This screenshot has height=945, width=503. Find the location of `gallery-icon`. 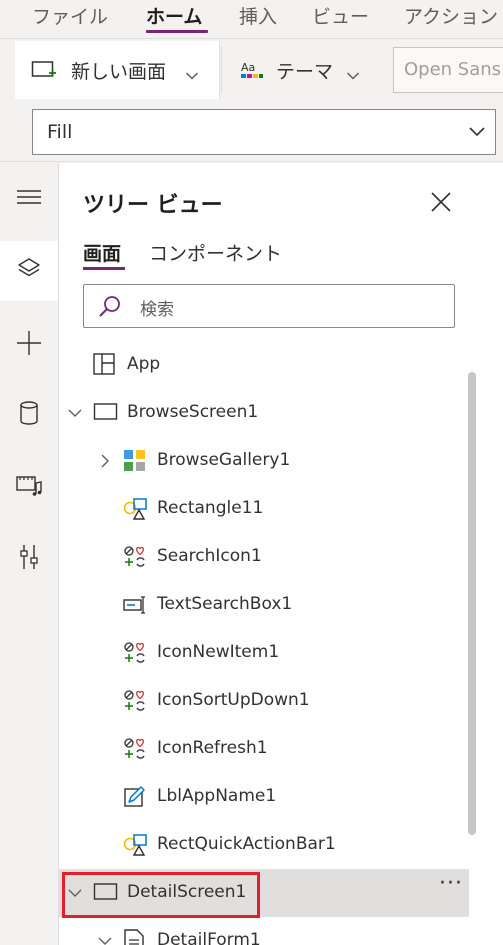

gallery-icon is located at coordinates (135, 463).